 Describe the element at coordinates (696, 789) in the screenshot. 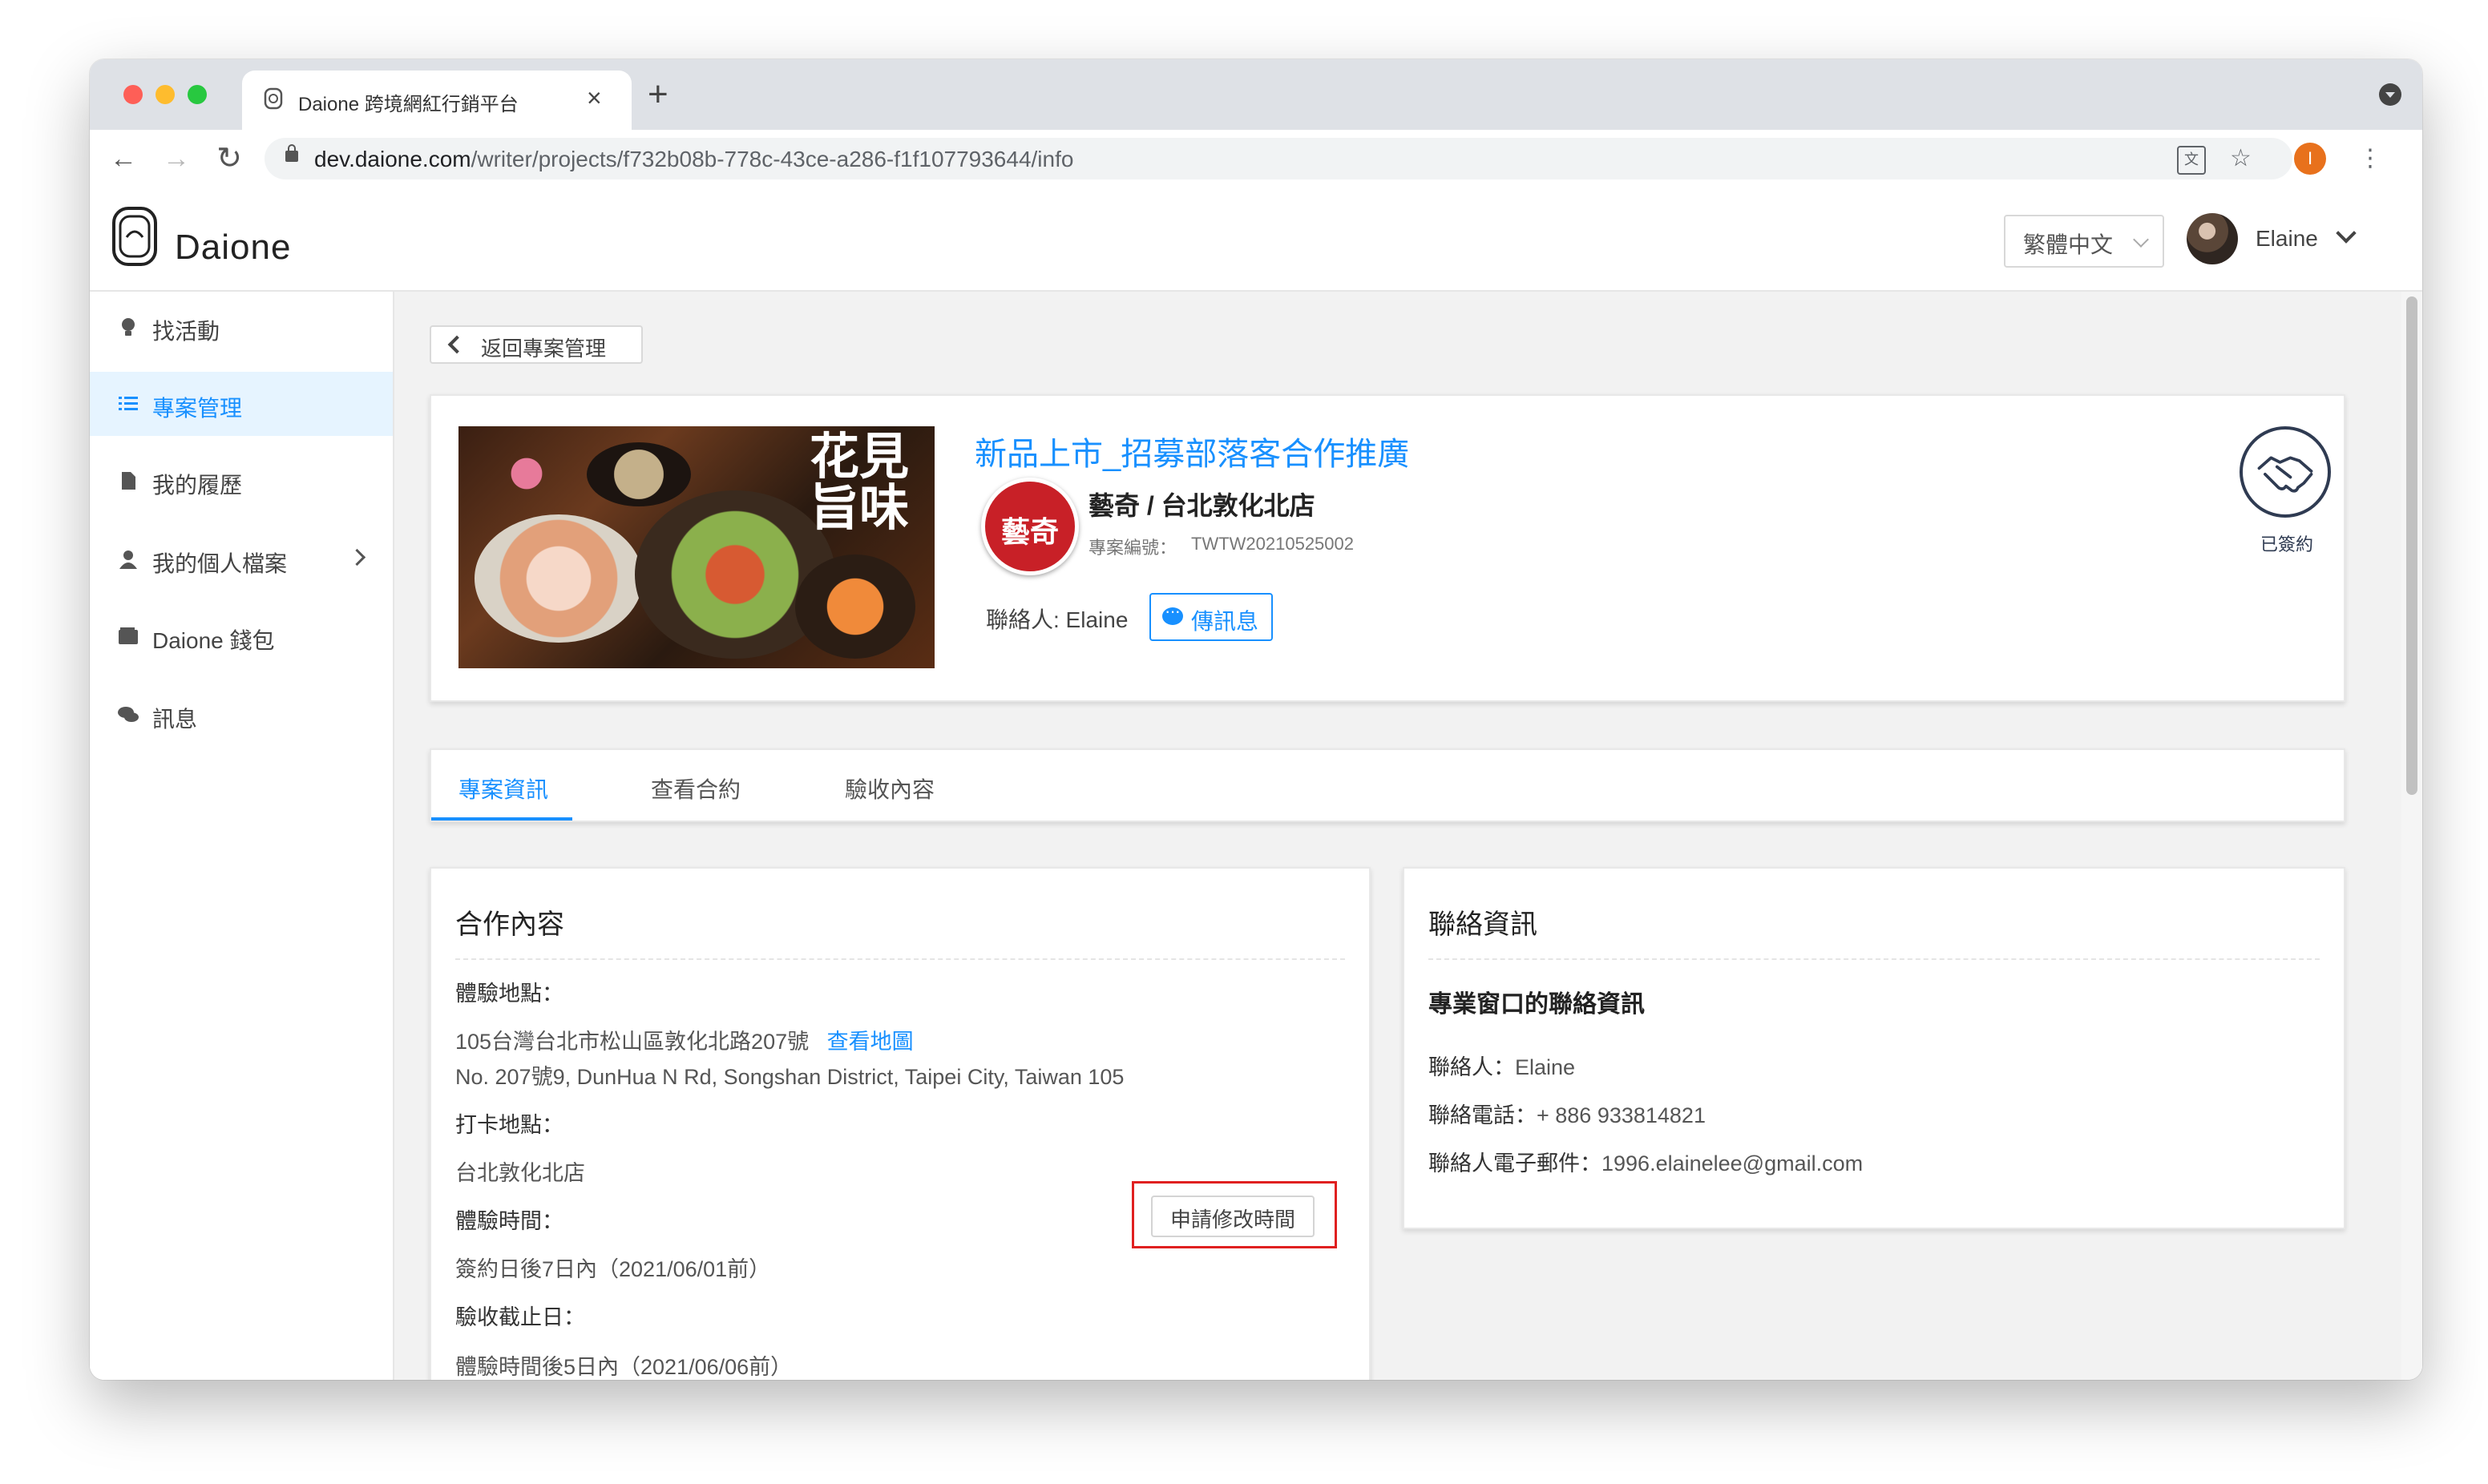

I see `tab-view-contract: 查看合約` at that location.